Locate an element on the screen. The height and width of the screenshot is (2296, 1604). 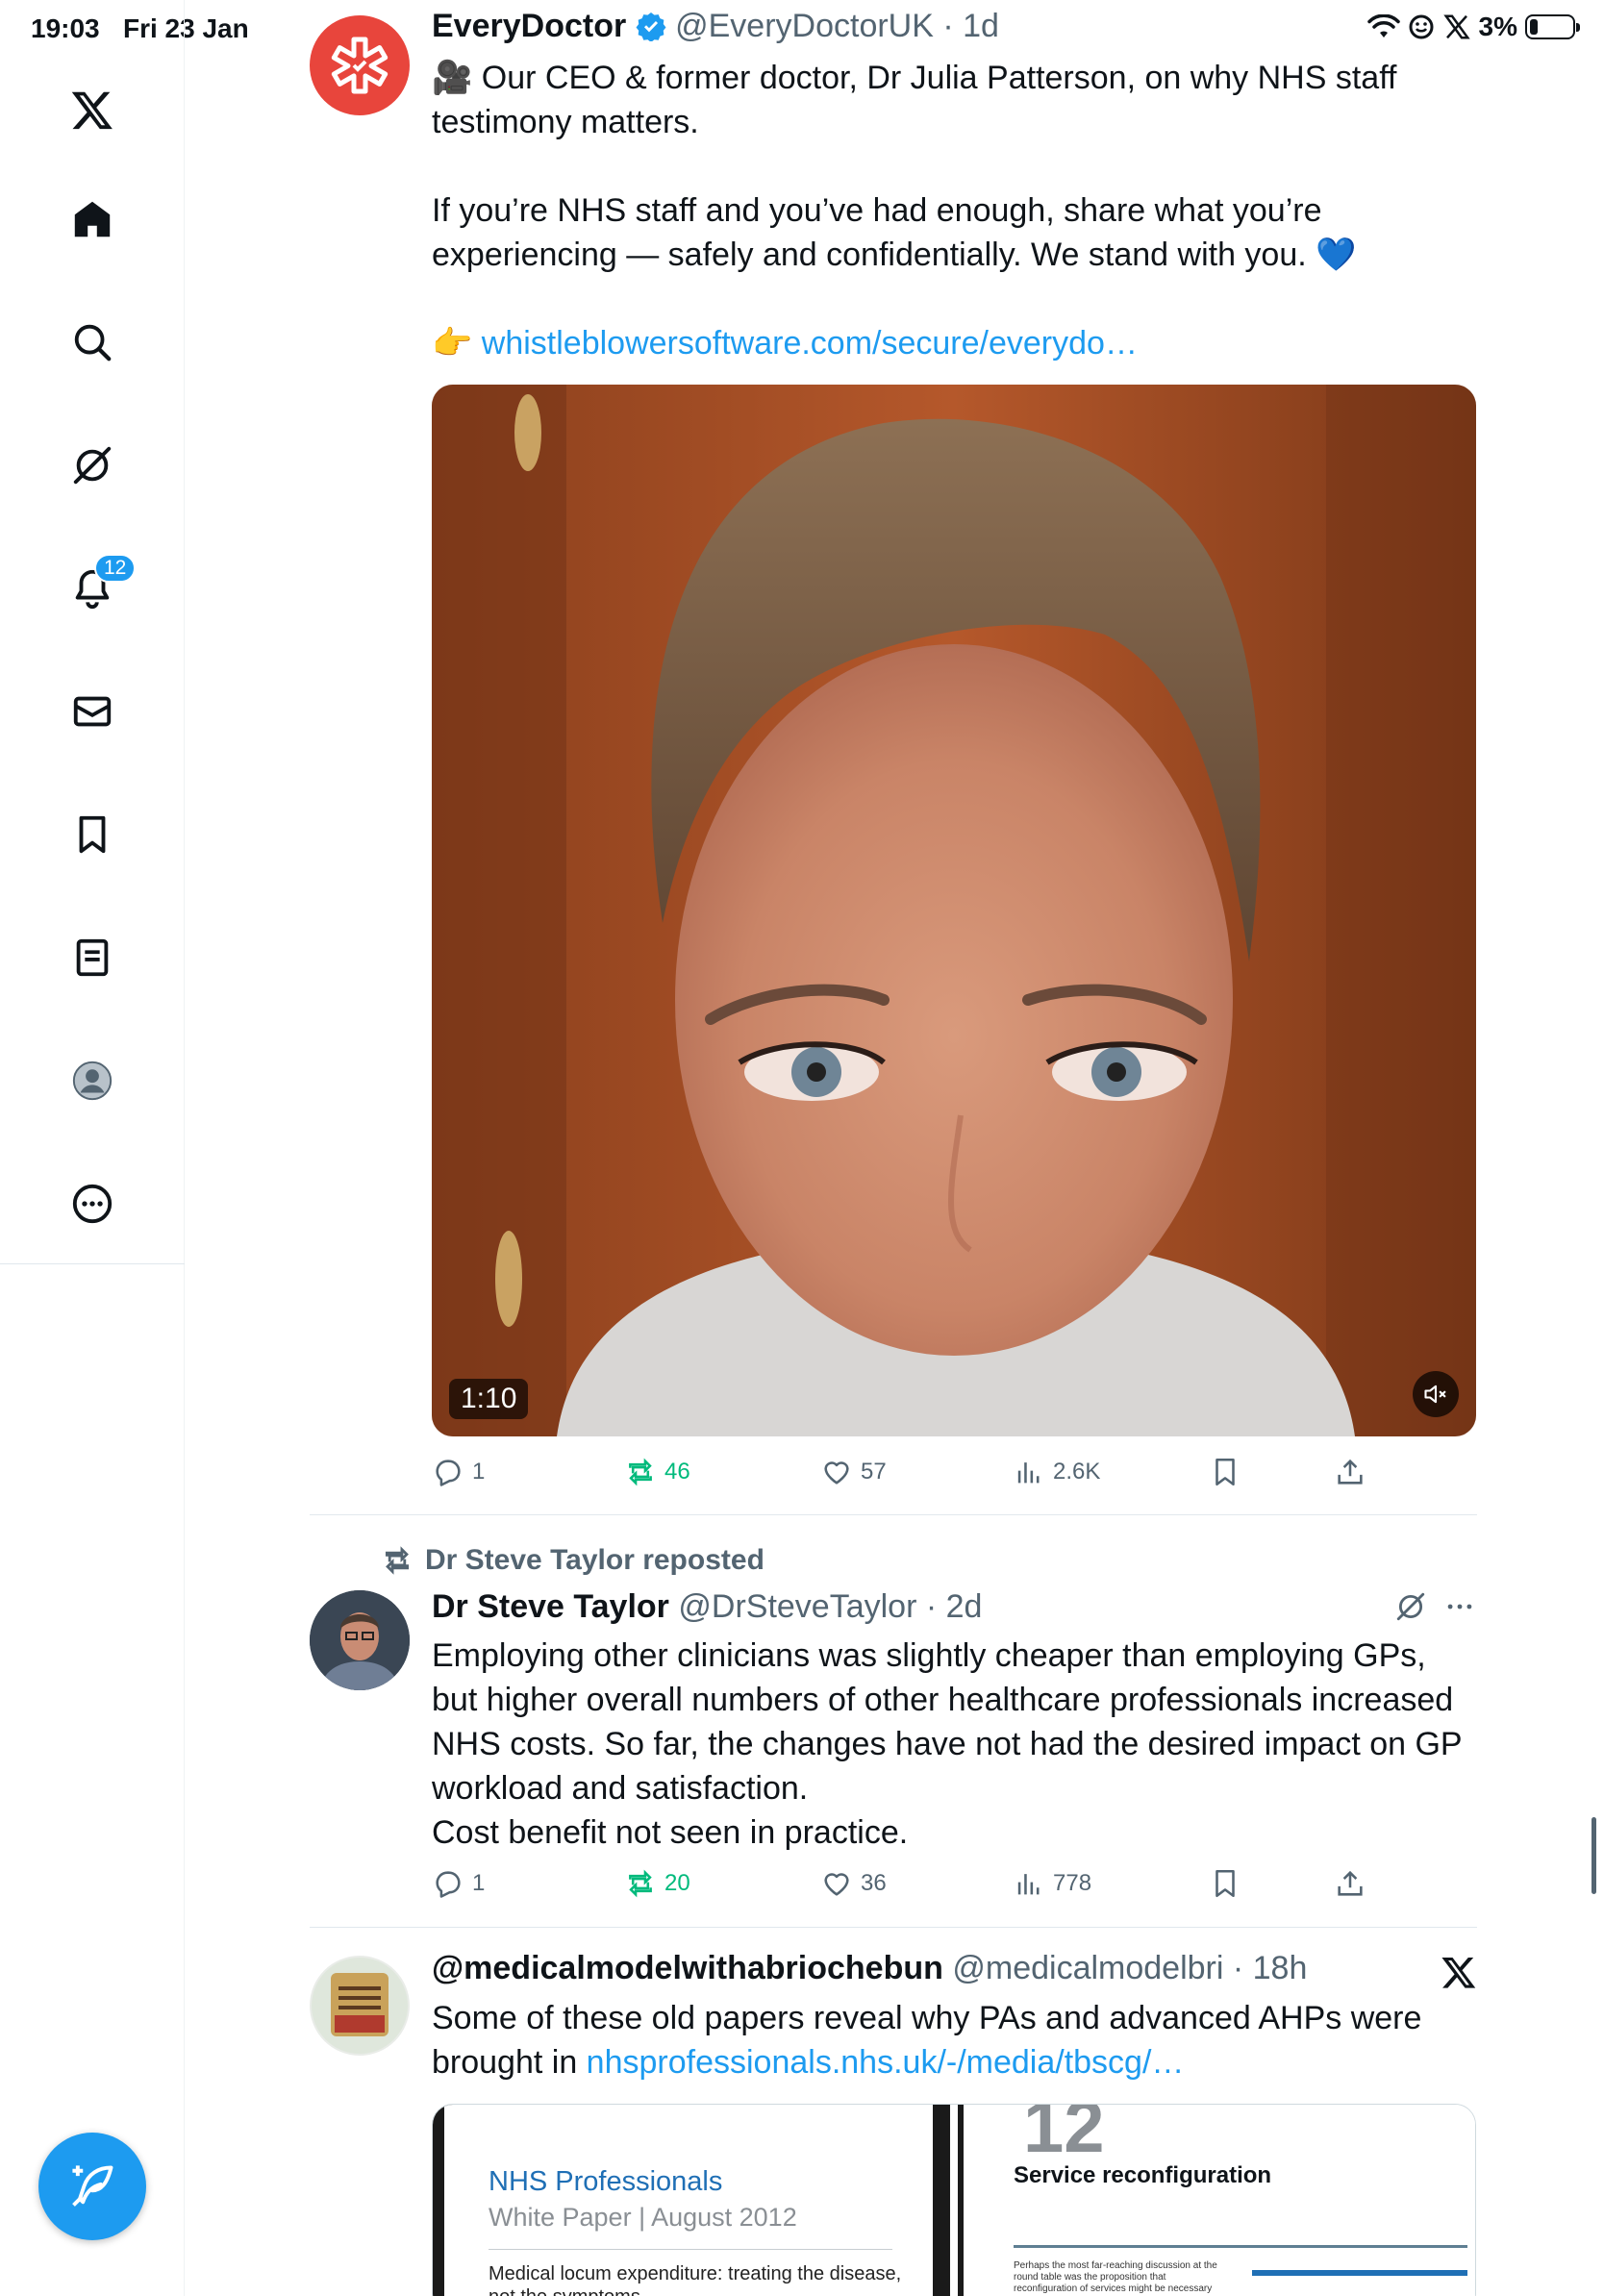
heart-icon is located at coordinates (836, 1473).